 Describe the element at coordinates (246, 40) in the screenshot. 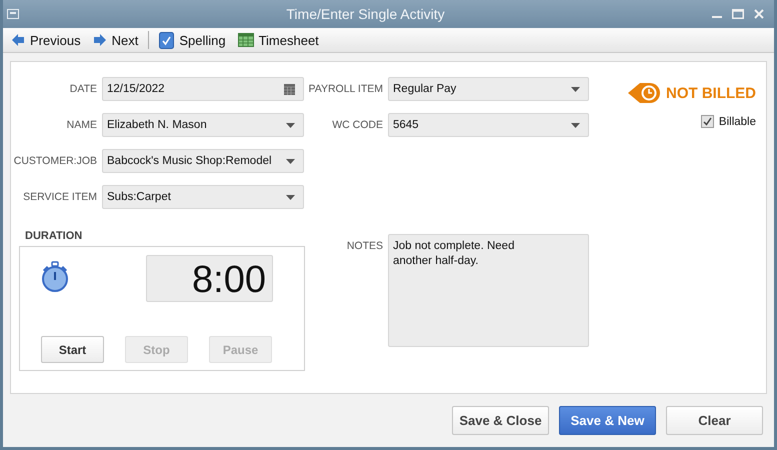

I see `spreadsheet-icon` at that location.